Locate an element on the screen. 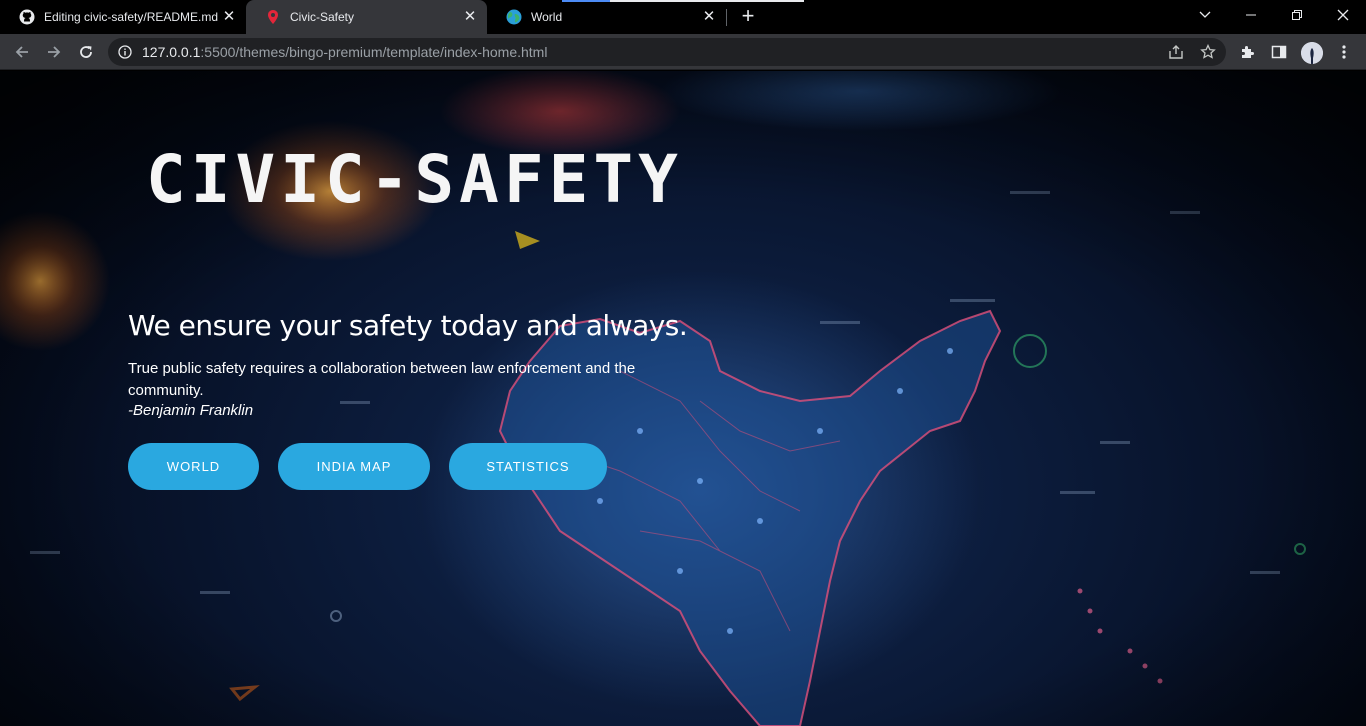 This screenshot has height=726, width=1366. bookmark-star-icon is located at coordinates (1208, 52).